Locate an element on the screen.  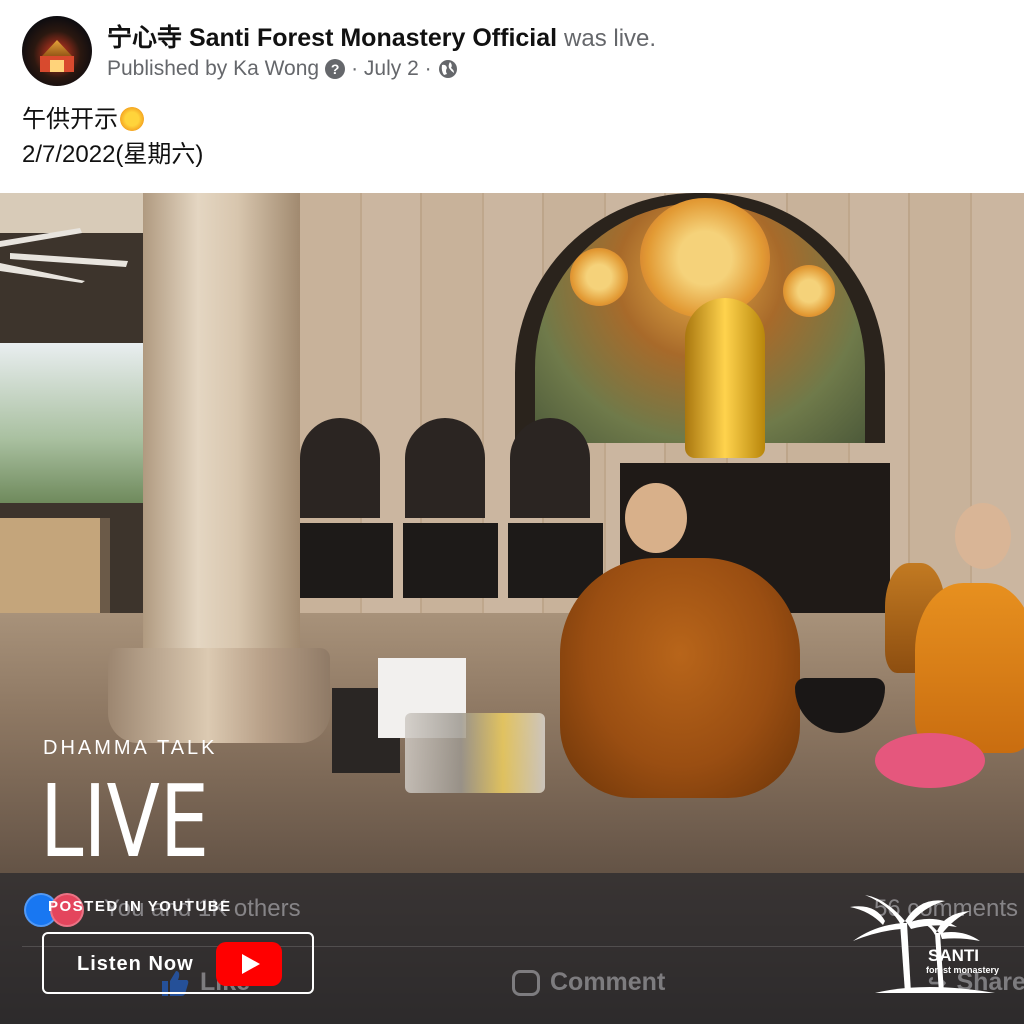
help-question-icon: ? is located at coordinates (335, 69).